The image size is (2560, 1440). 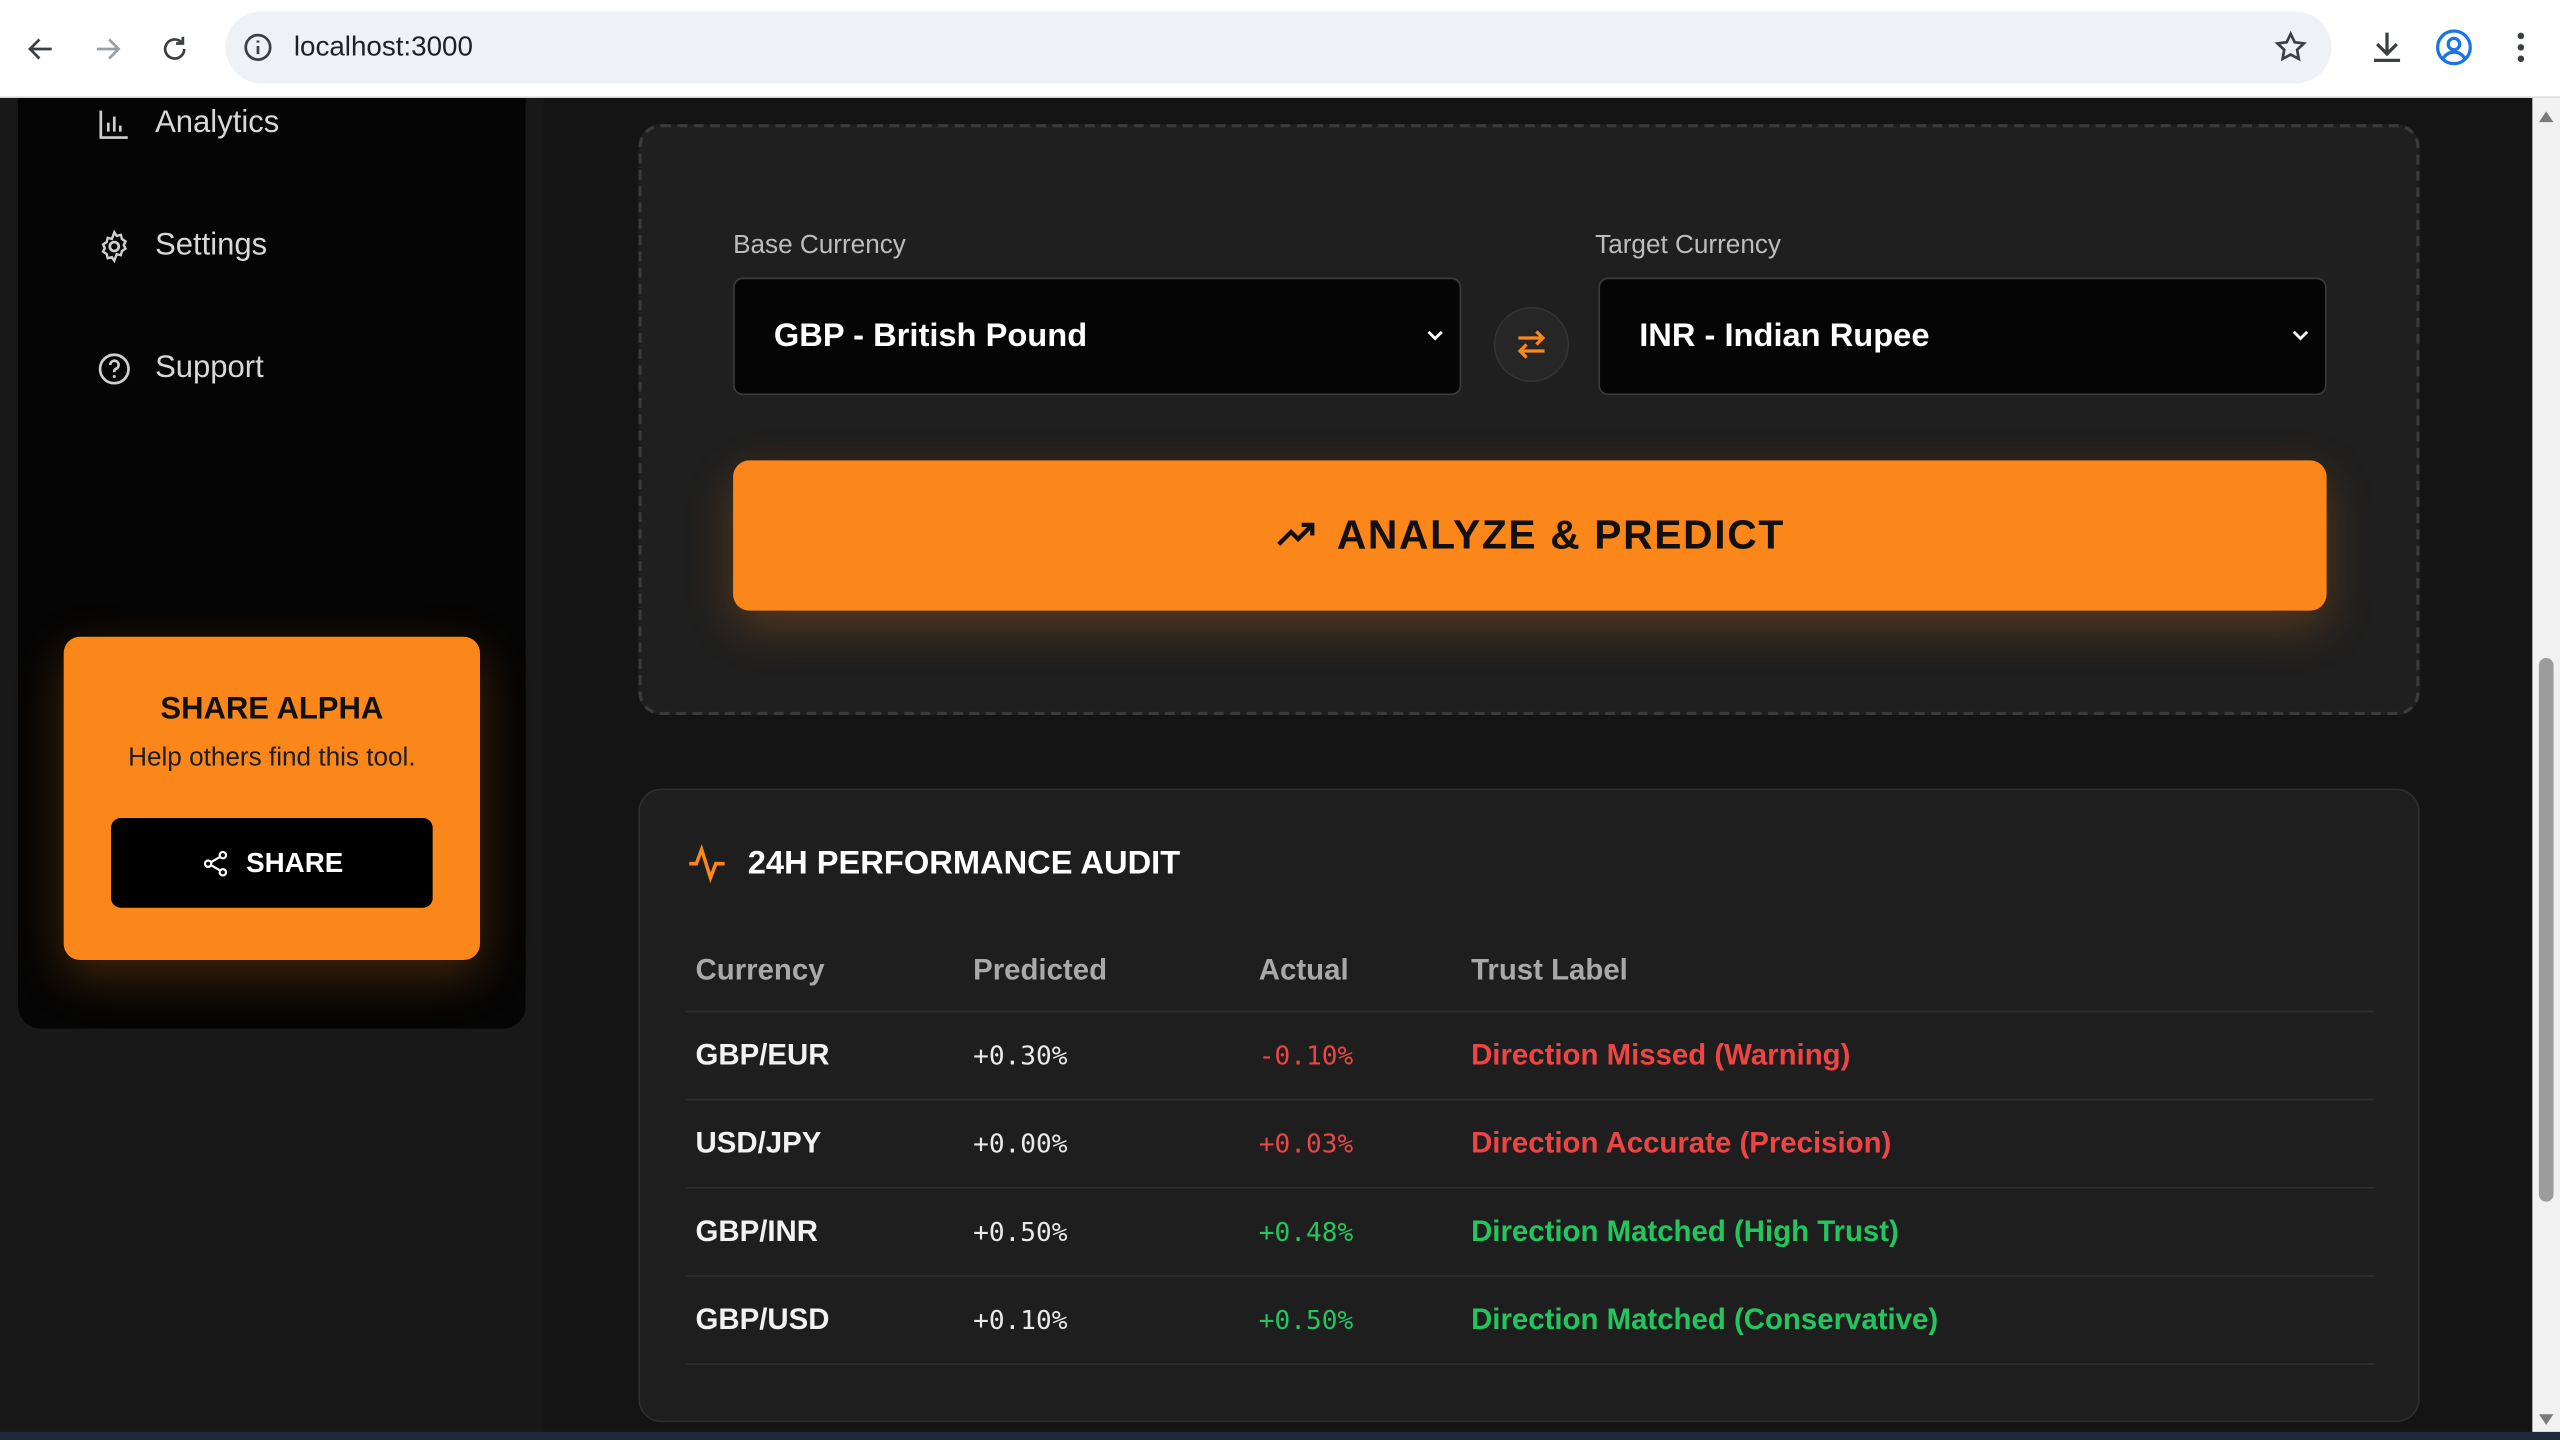 What do you see at coordinates (1560, 534) in the screenshot?
I see `analyze-predict-label: ANALYZE & PREDICT` at bounding box center [1560, 534].